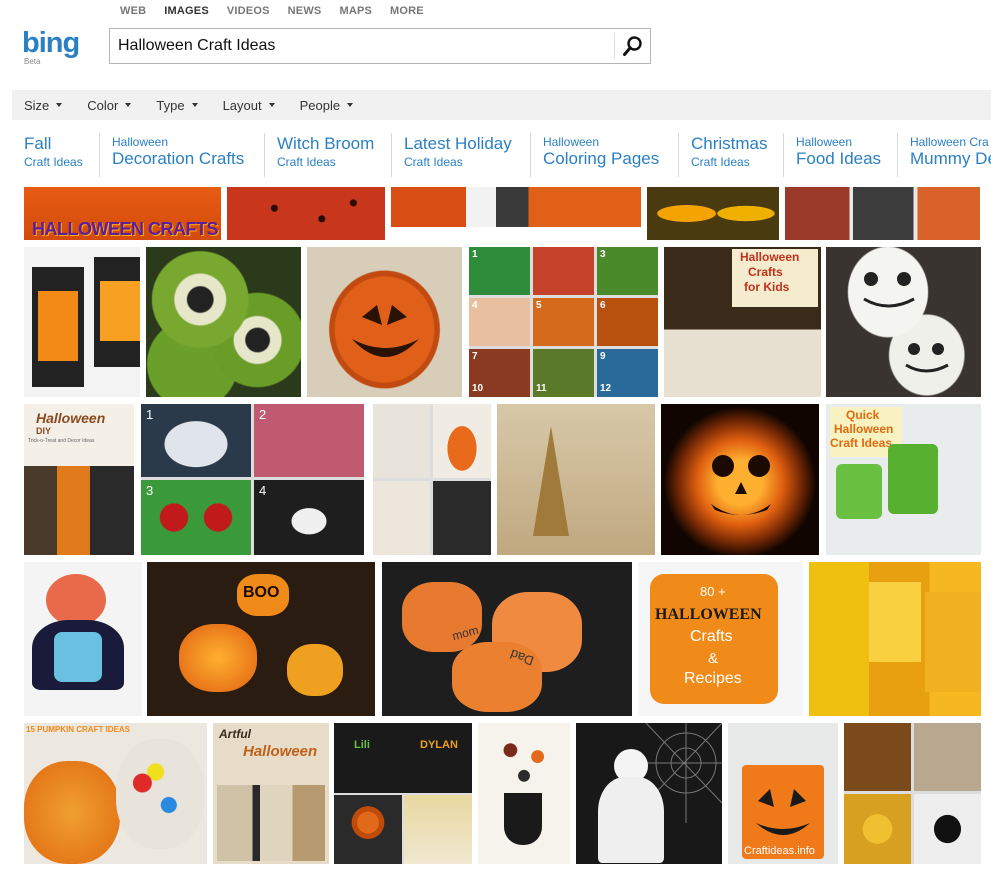 Image resolution: width=991 pixels, height=877 pixels. I want to click on search-button, so click(633, 46).